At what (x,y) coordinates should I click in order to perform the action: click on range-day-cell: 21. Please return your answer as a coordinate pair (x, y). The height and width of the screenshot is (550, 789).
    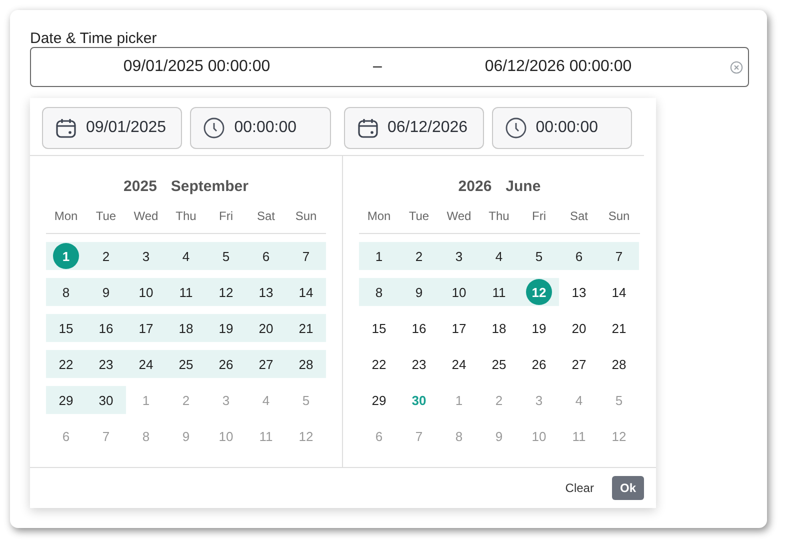
    Looking at the image, I should click on (306, 328).